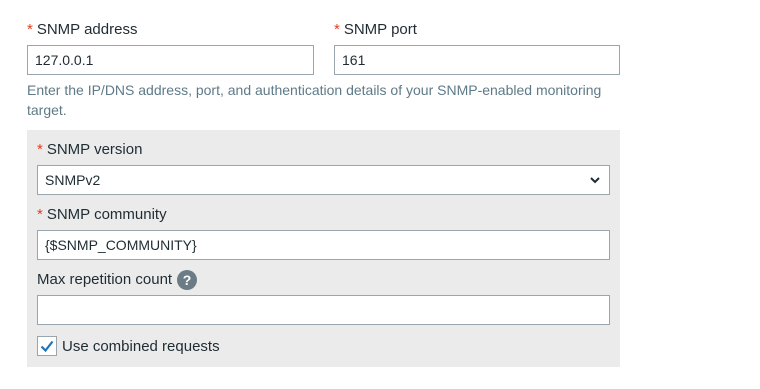  I want to click on snmp-address-label: * SNMP address, so click(82, 30).